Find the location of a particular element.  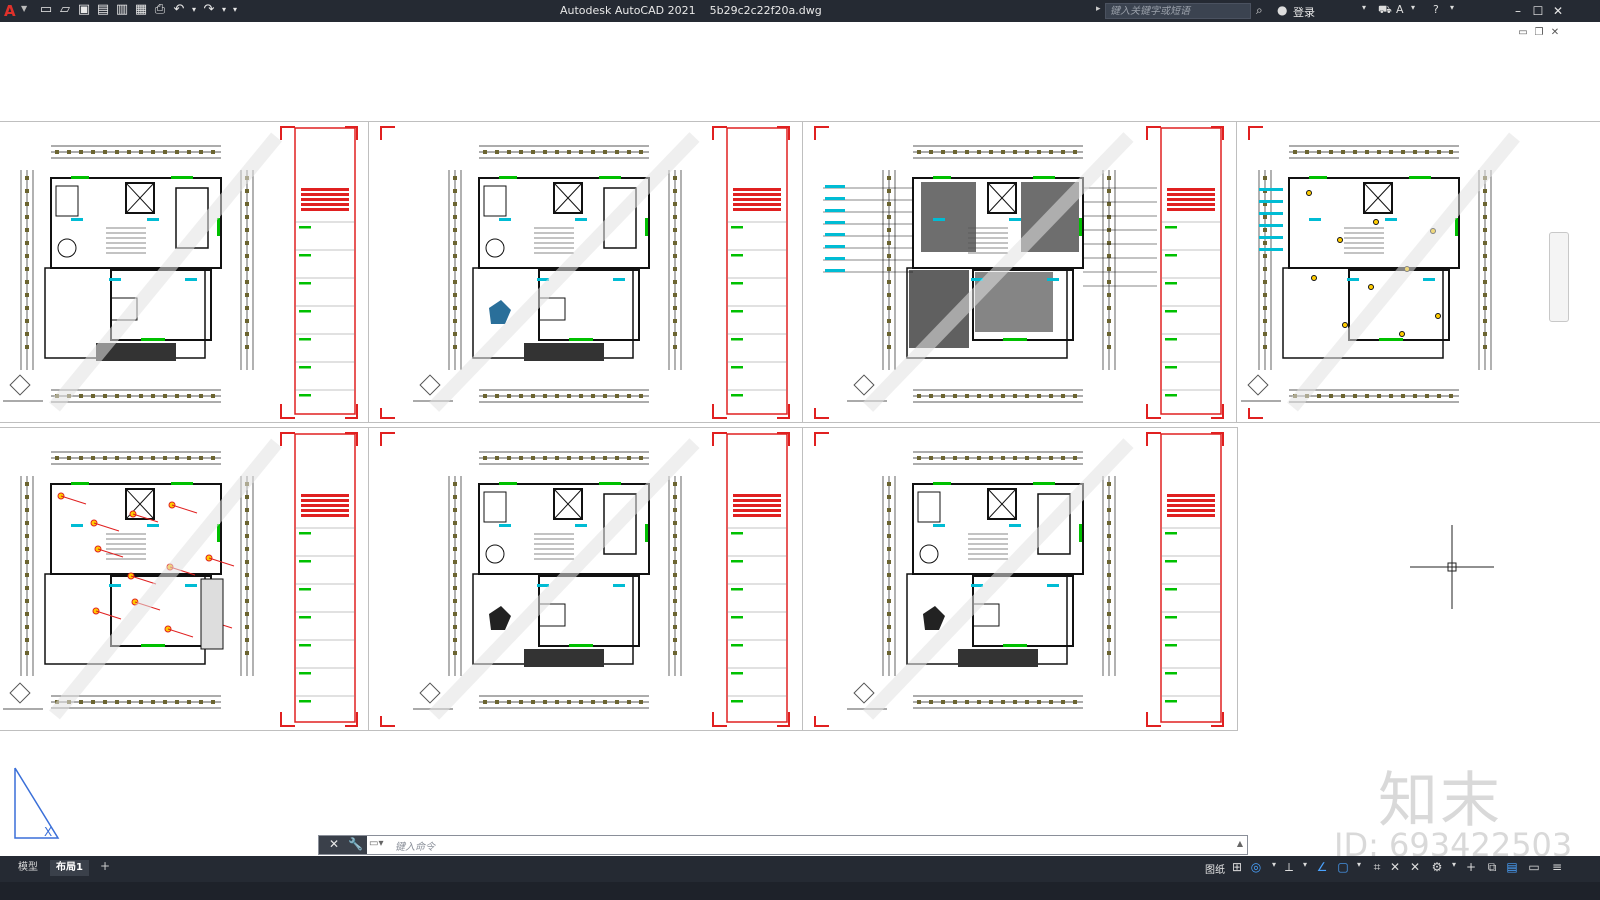

tab-layout1: 布局1 is located at coordinates (69, 868).